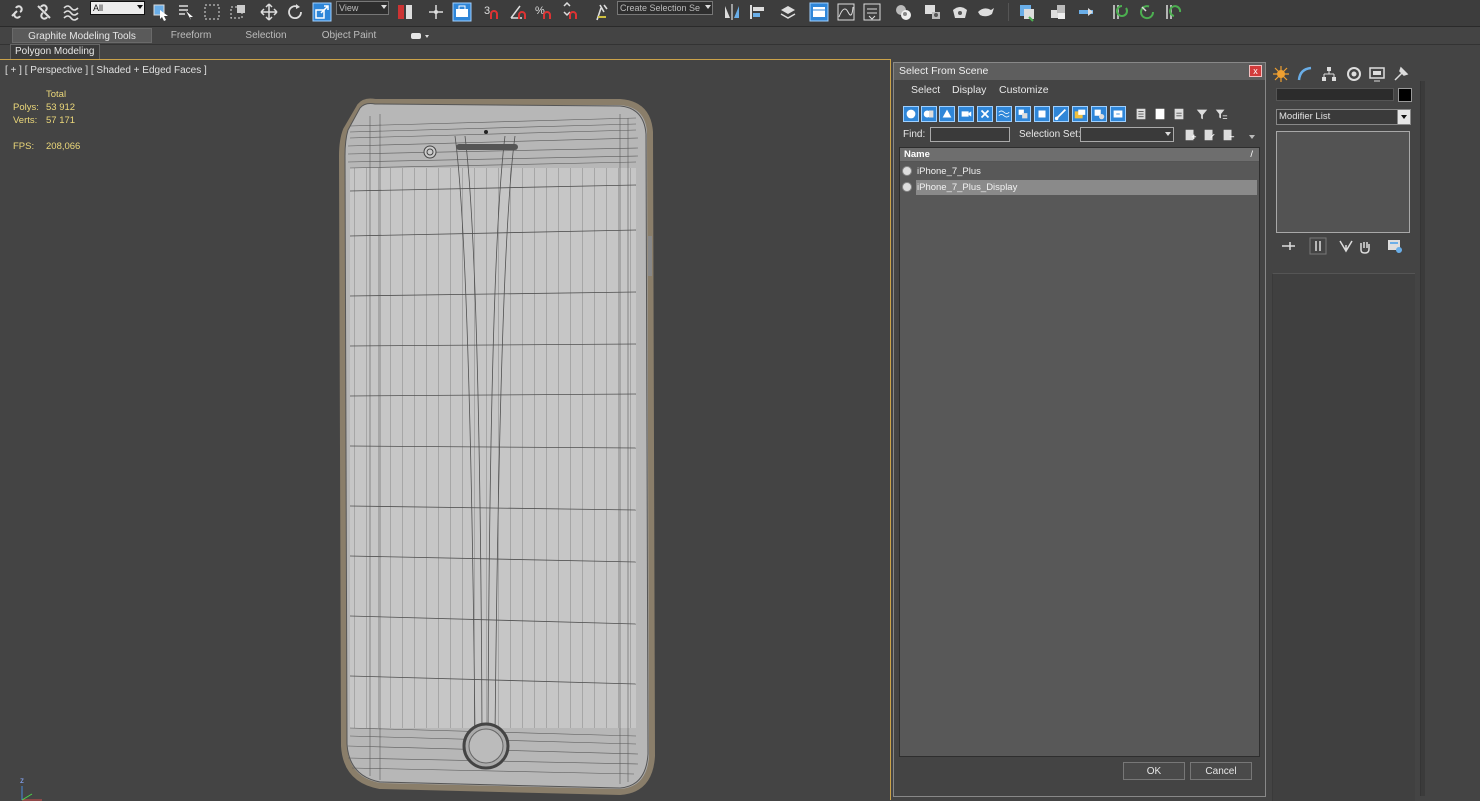 The image size is (1480, 801). Describe the element at coordinates (947, 114) in the screenshot. I see `display-lights-icon` at that location.